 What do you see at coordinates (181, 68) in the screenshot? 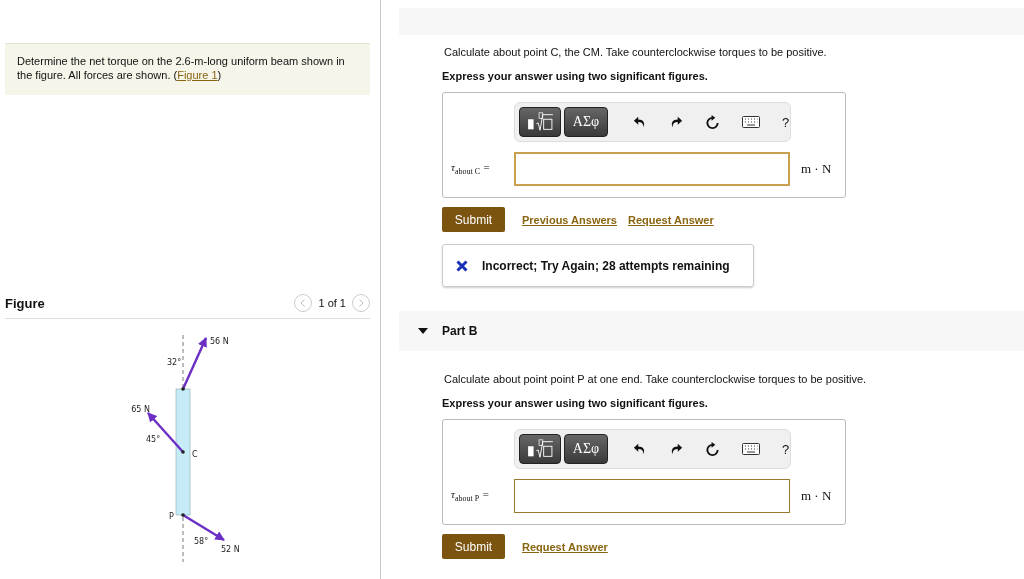
I see `problem-text: Determine the net torque on the 2.6-m-long uniform beam shown in the figure. All forces are shown. (Figure 1)` at bounding box center [181, 68].